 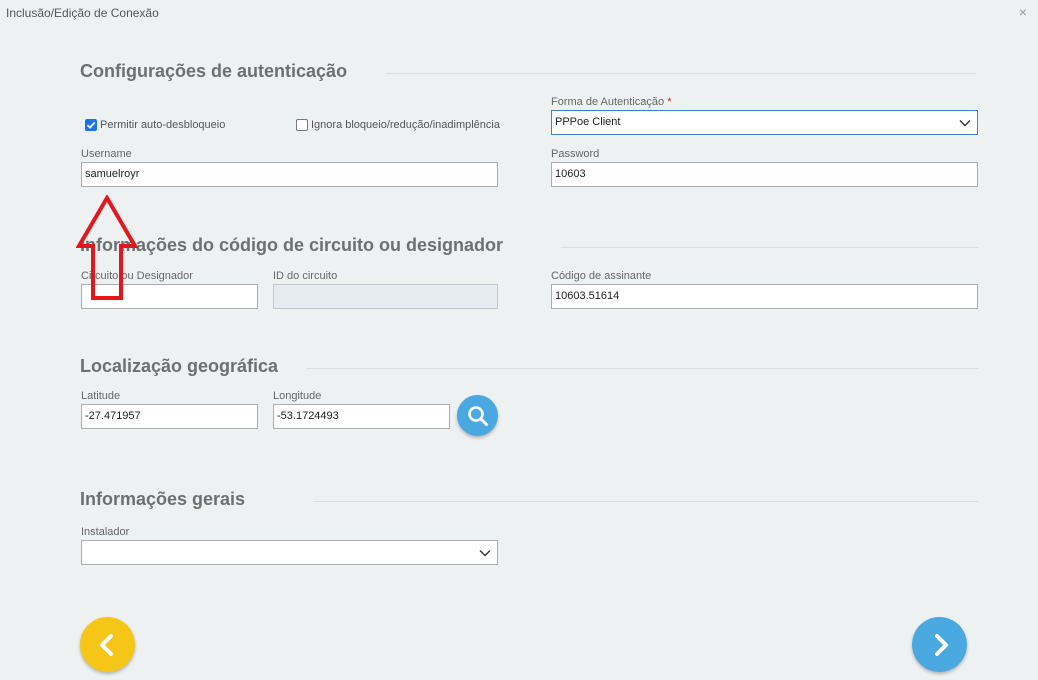 I want to click on section-title-general: Informações gerais, so click(x=163, y=499).